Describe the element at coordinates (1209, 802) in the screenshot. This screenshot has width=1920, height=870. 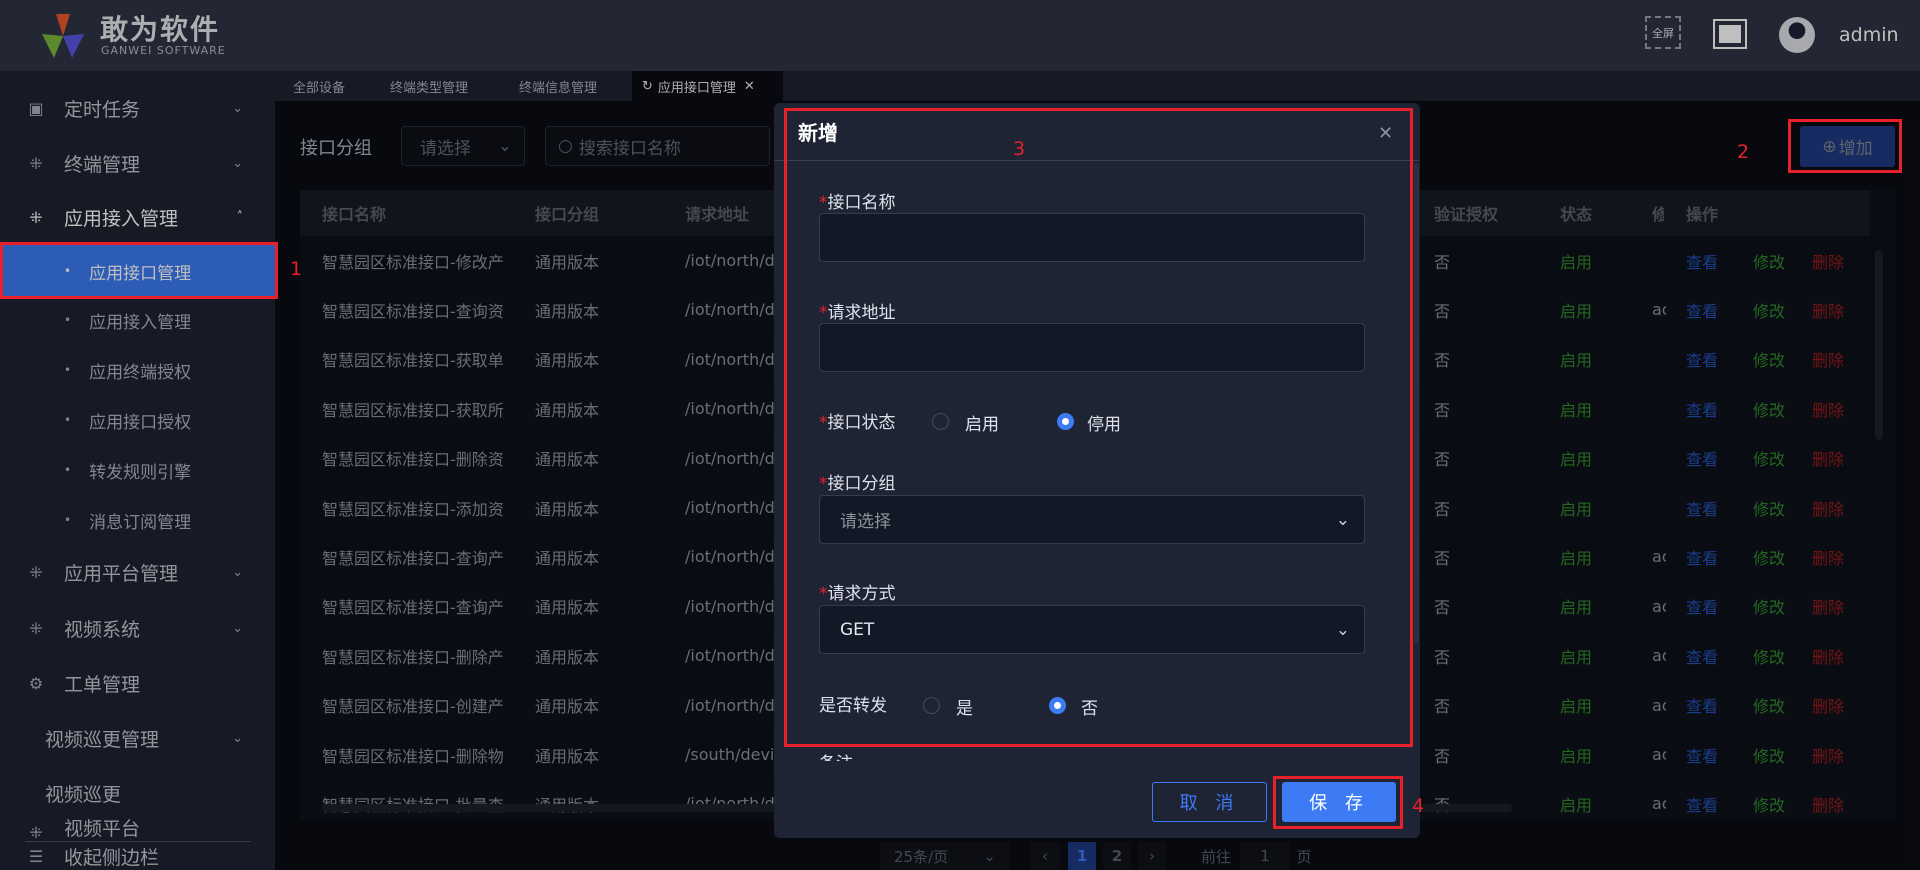
I see `cancel-button: 取 消` at that location.